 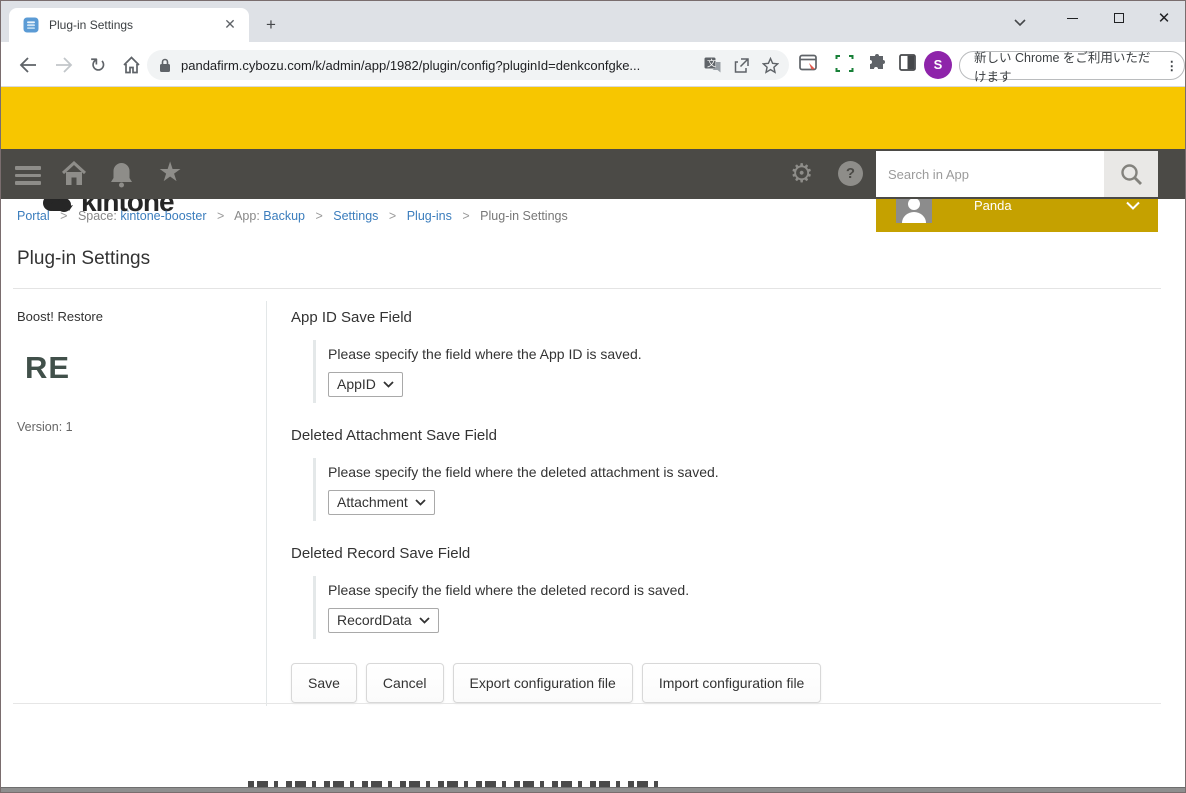 What do you see at coordinates (587, 288) in the screenshot?
I see `title-divider` at bounding box center [587, 288].